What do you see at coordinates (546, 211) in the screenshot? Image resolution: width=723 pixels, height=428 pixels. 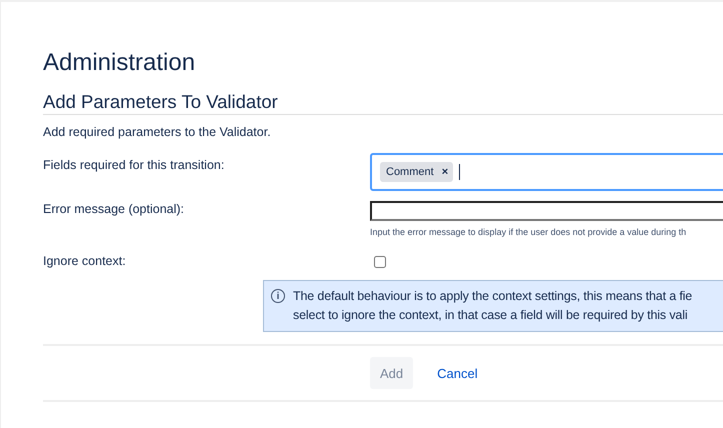 I see `error-message-field` at bounding box center [546, 211].